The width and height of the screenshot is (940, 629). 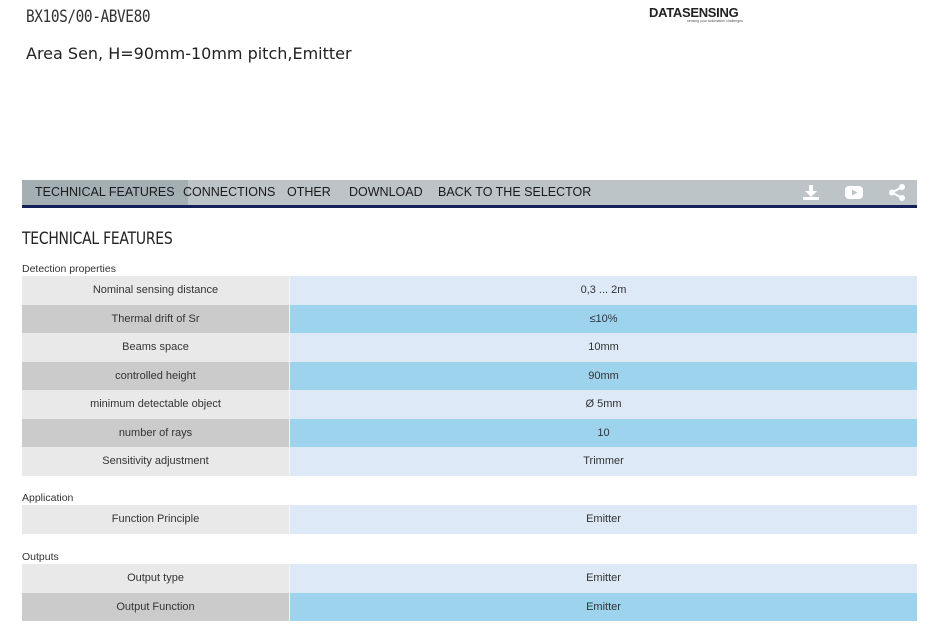 What do you see at coordinates (88, 17) in the screenshot?
I see `product-code: BX10S/00-ABVE80` at bounding box center [88, 17].